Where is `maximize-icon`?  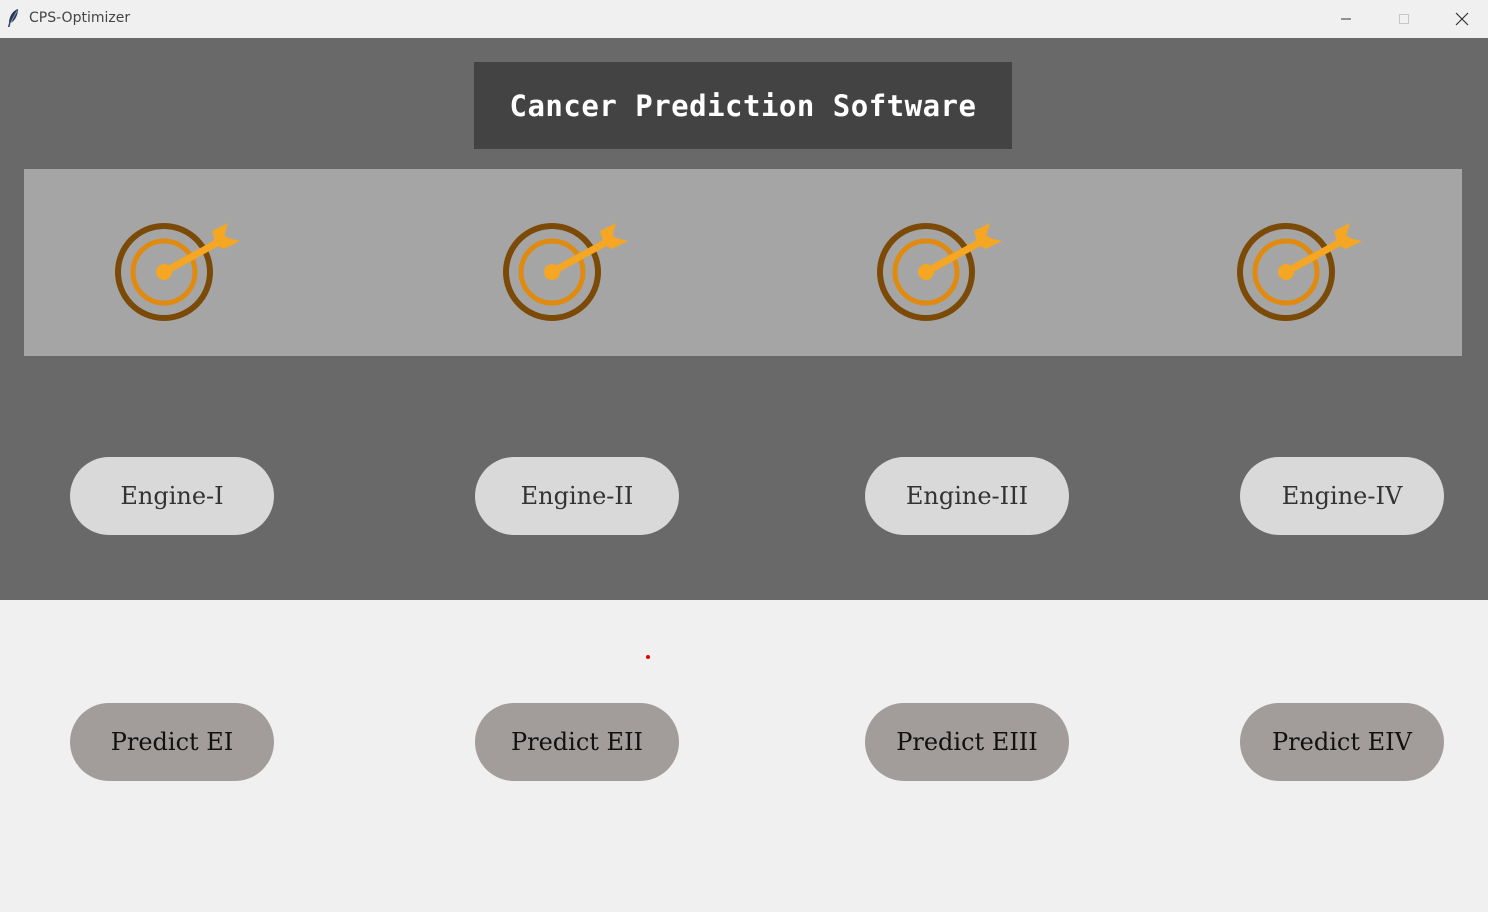
maximize-icon is located at coordinates (1404, 19).